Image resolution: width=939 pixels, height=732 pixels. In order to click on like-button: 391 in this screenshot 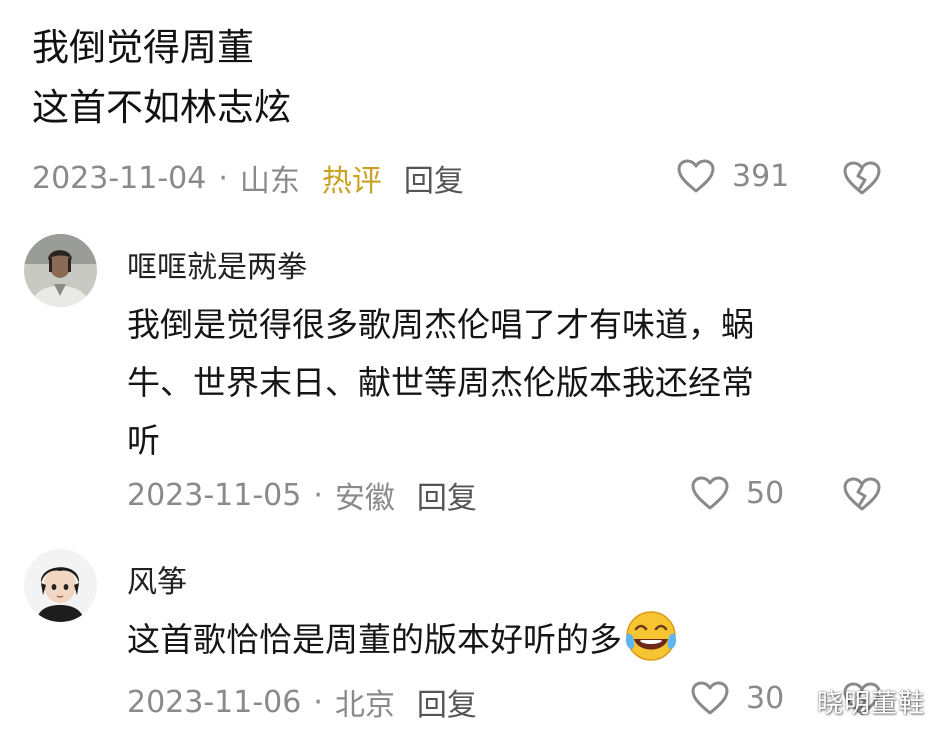, I will do `click(732, 176)`.